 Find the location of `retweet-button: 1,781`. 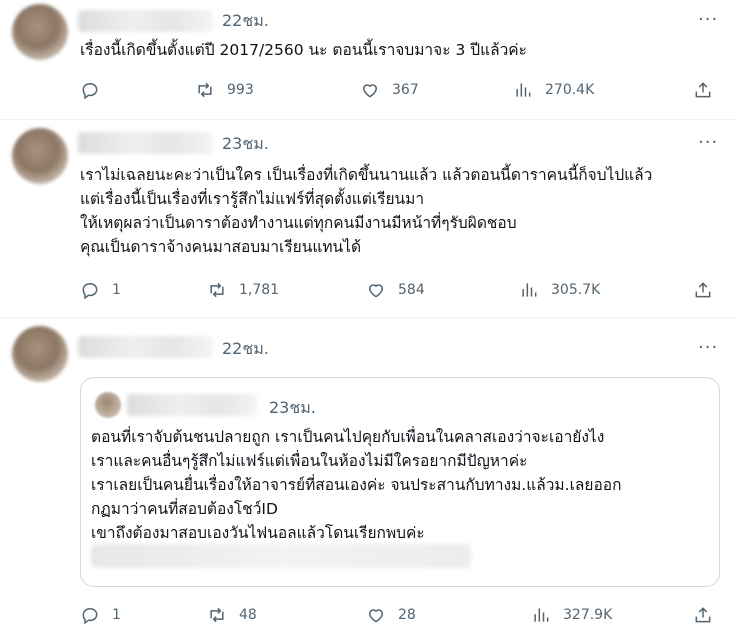

retweet-button: 1,781 is located at coordinates (243, 290).